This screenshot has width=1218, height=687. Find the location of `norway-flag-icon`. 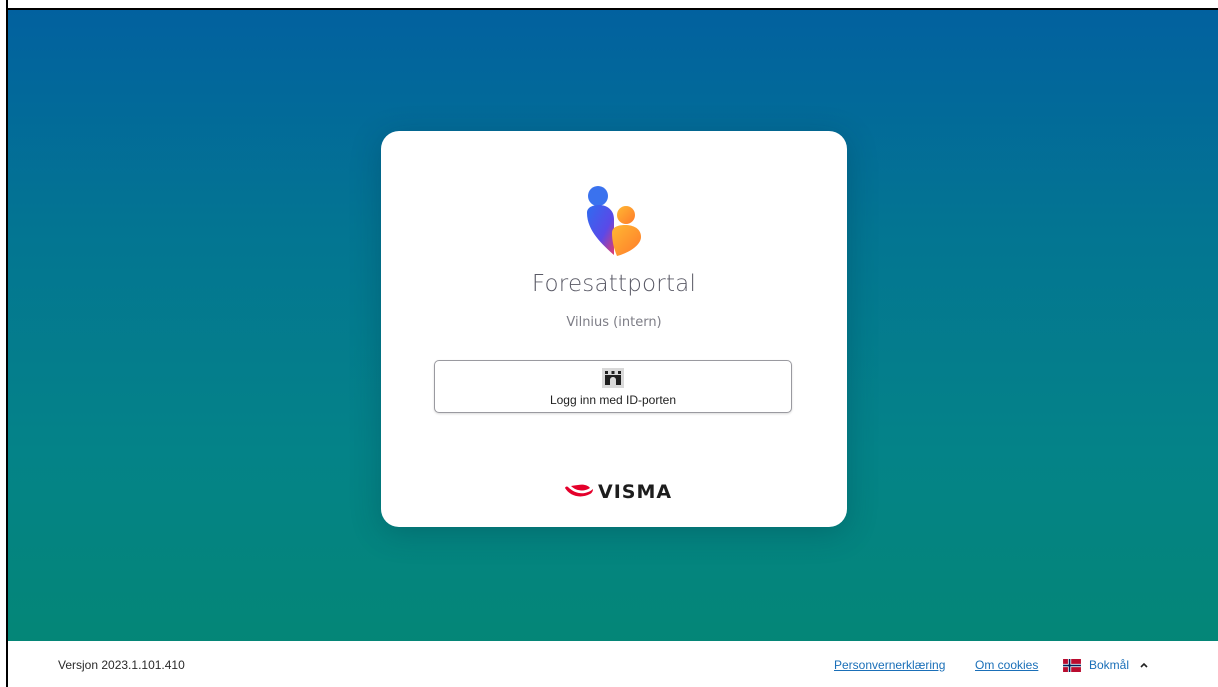

norway-flag-icon is located at coordinates (1072, 665).